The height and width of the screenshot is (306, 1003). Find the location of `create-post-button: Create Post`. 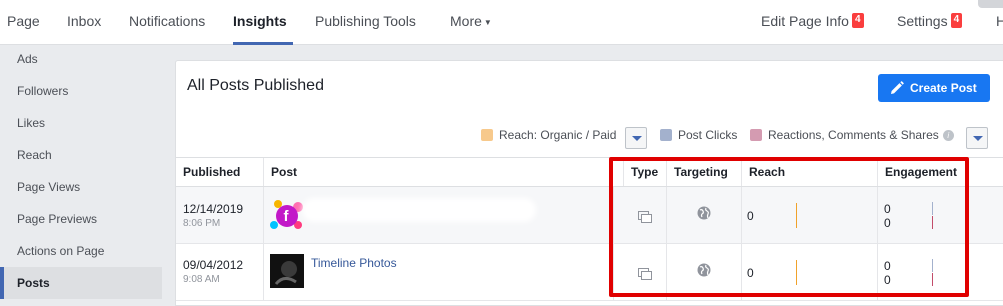

create-post-button: Create Post is located at coordinates (934, 88).